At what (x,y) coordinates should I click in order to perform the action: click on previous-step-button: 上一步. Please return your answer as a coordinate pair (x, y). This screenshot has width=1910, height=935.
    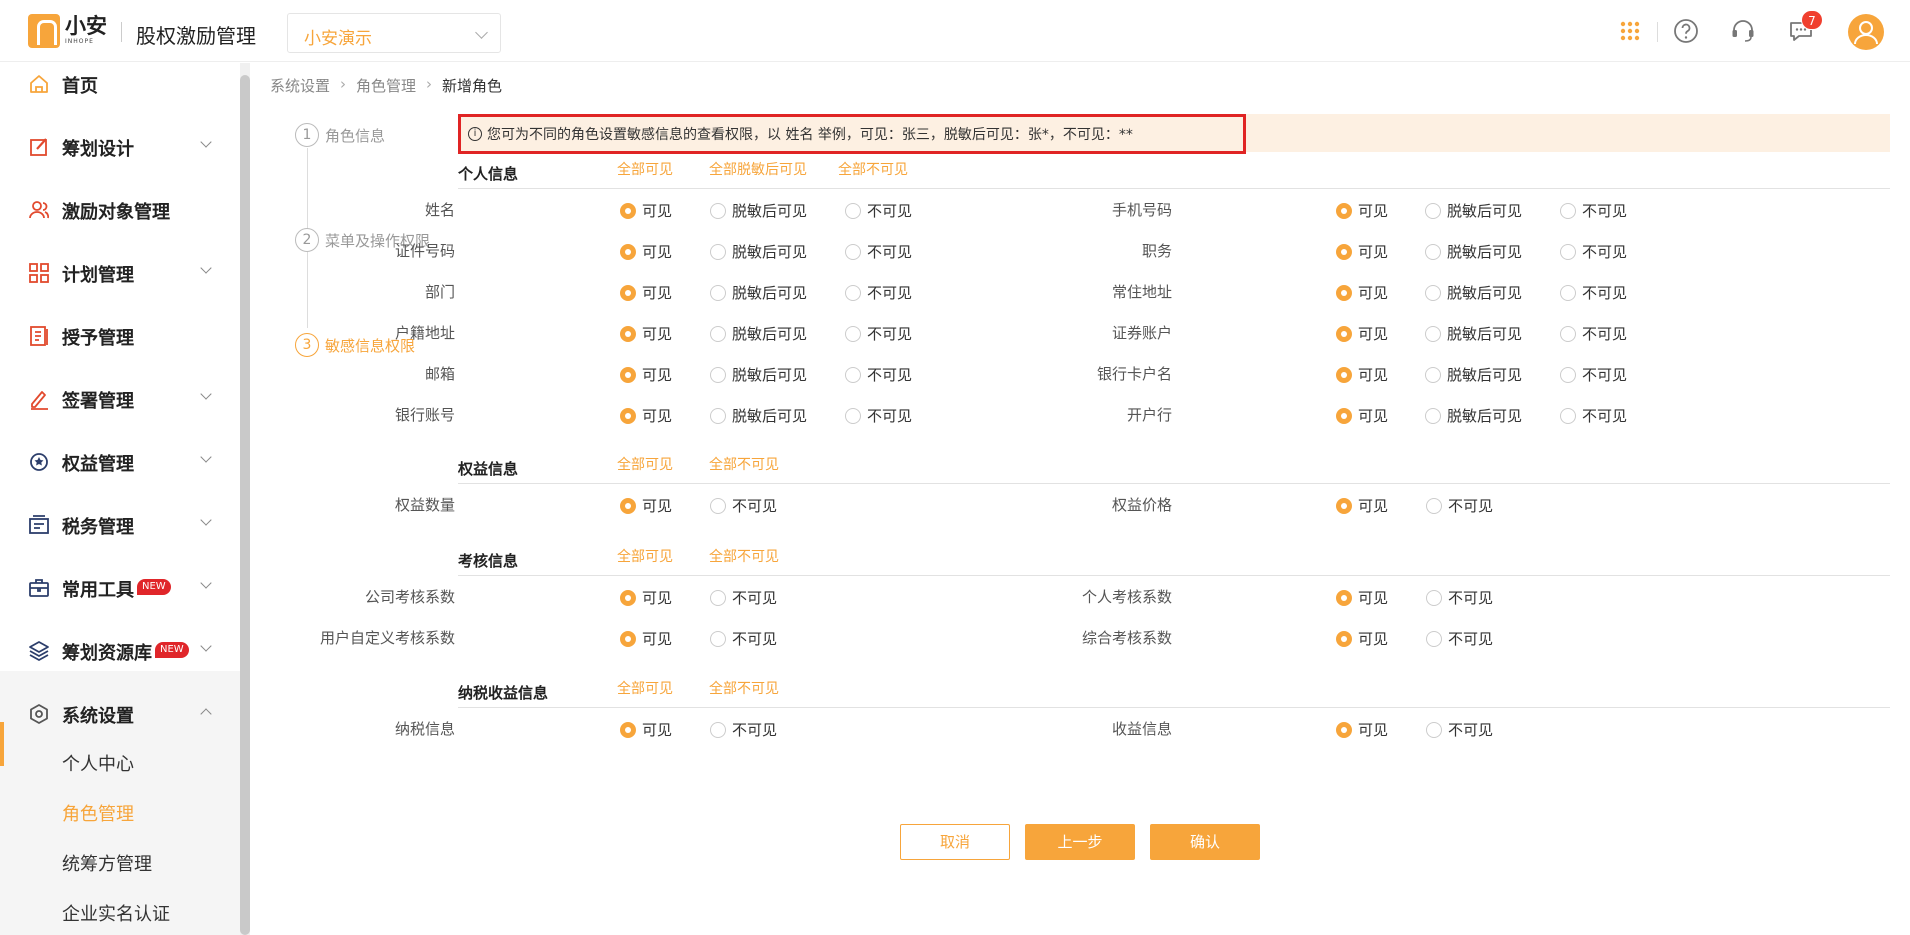
    Looking at the image, I should click on (1080, 842).